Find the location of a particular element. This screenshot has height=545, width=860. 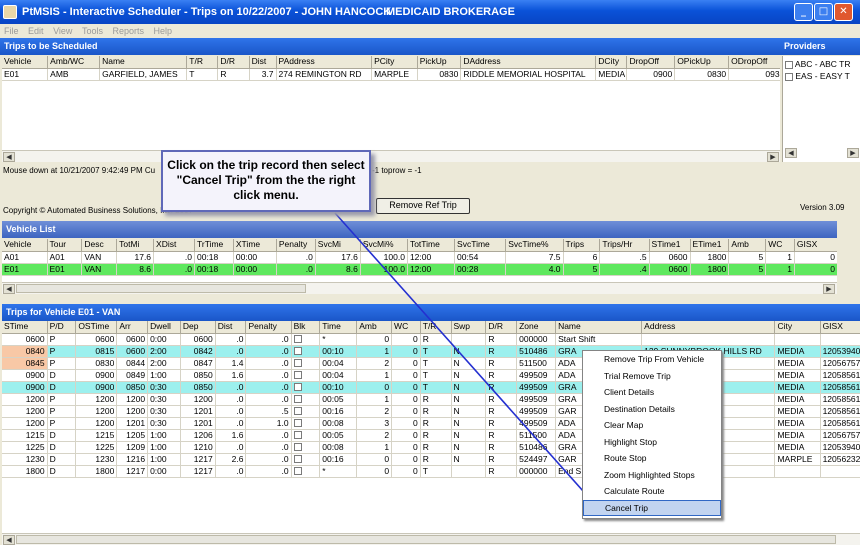

context-menu-item: Trial Remove Trip is located at coordinates (652, 376).